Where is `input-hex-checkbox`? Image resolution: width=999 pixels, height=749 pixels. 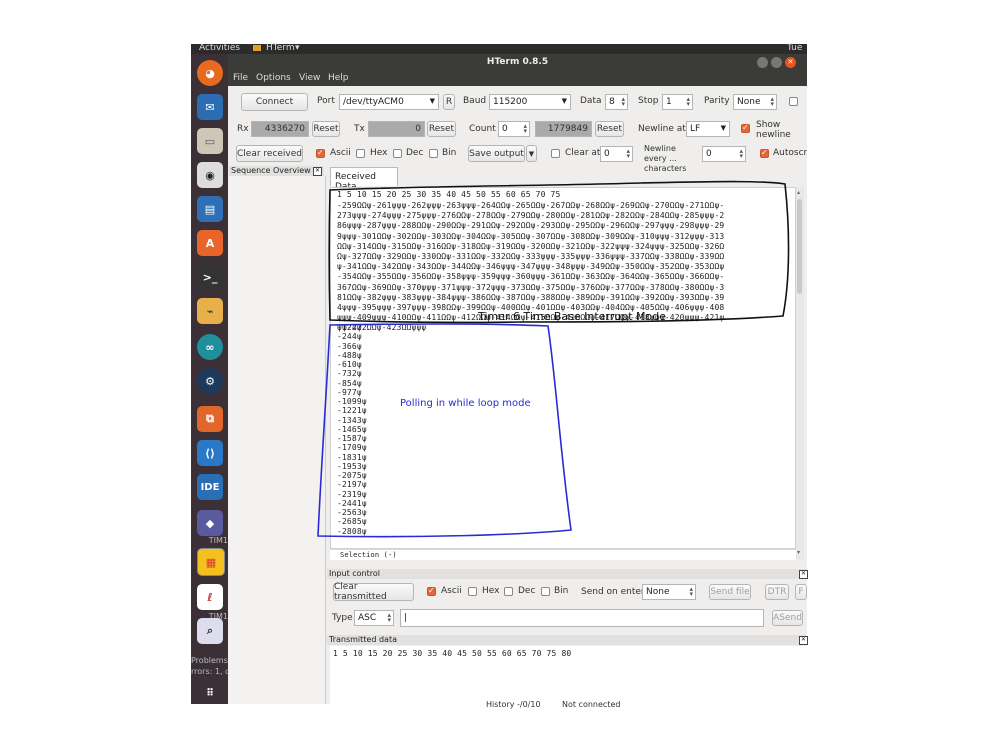
input-hex-checkbox is located at coordinates (472, 591).